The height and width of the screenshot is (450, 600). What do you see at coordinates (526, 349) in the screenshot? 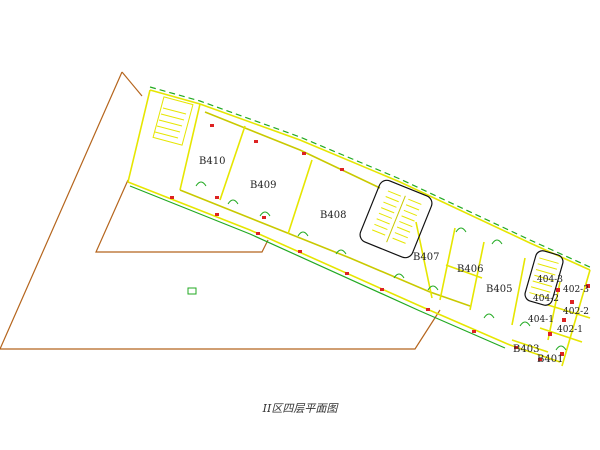
I see `room-b403: B403` at bounding box center [526, 349].